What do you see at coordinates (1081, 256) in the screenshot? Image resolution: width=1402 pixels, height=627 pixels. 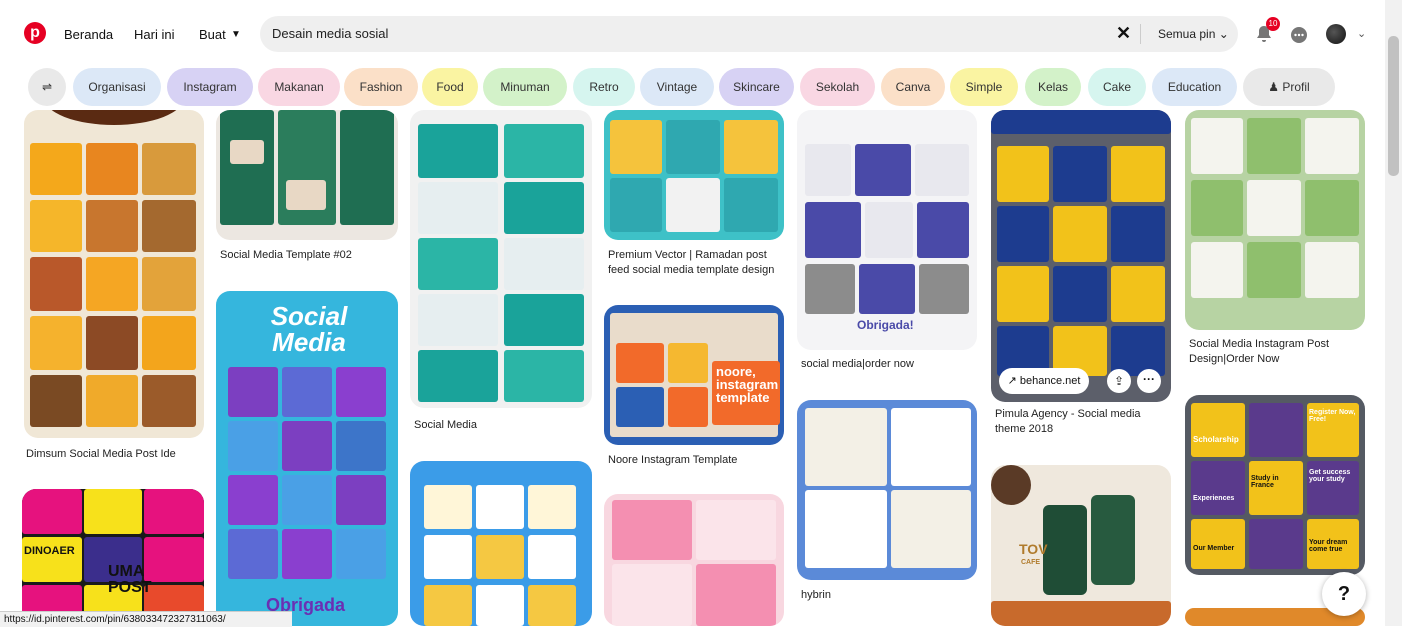 I see `pin-card: ↗ behance.net ⇪ ···` at bounding box center [1081, 256].